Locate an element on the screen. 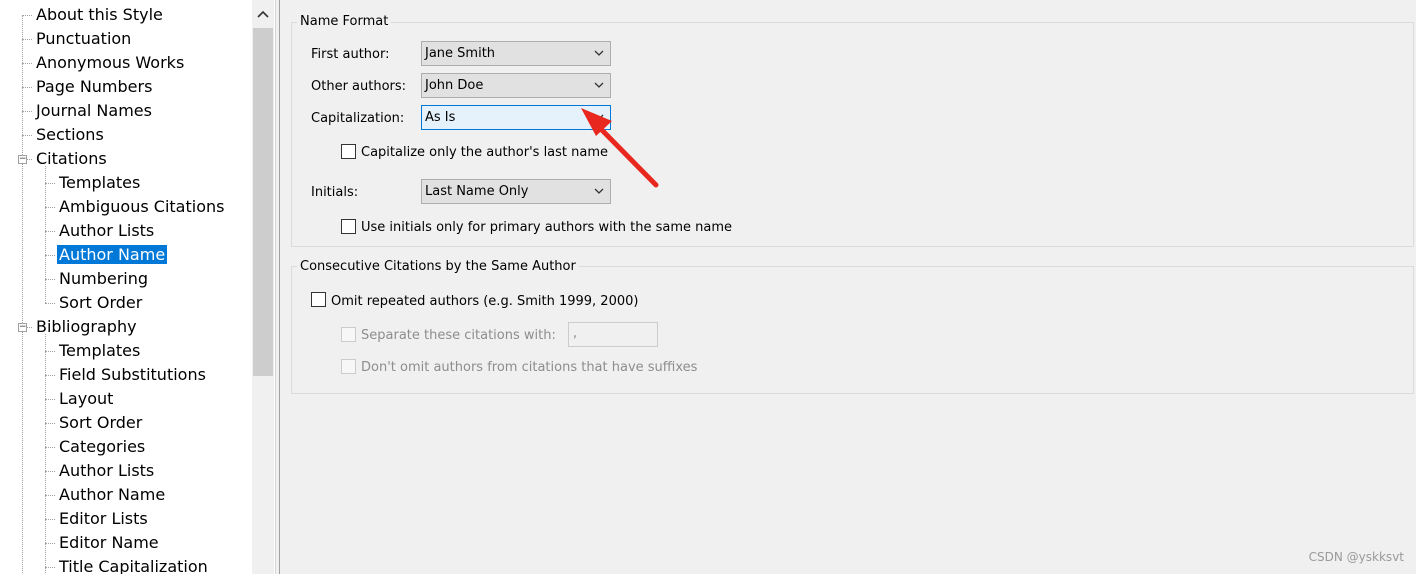 This screenshot has width=1416, height=574. tree-item: Editor Lists is located at coordinates (103, 519).